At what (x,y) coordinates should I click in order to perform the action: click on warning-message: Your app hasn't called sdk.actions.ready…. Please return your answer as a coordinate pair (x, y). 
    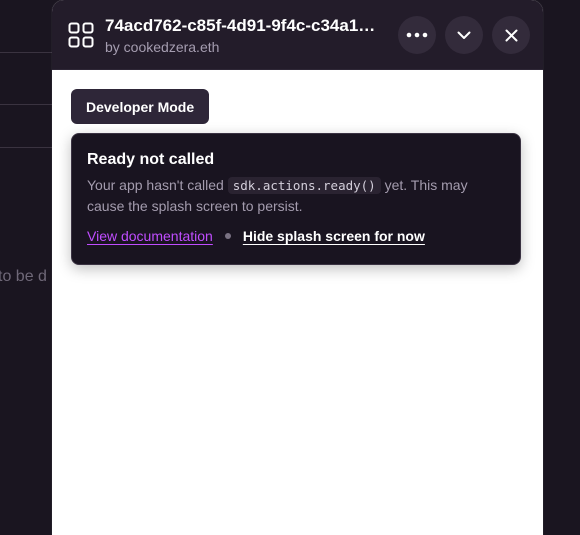
    Looking at the image, I should click on (297, 195).